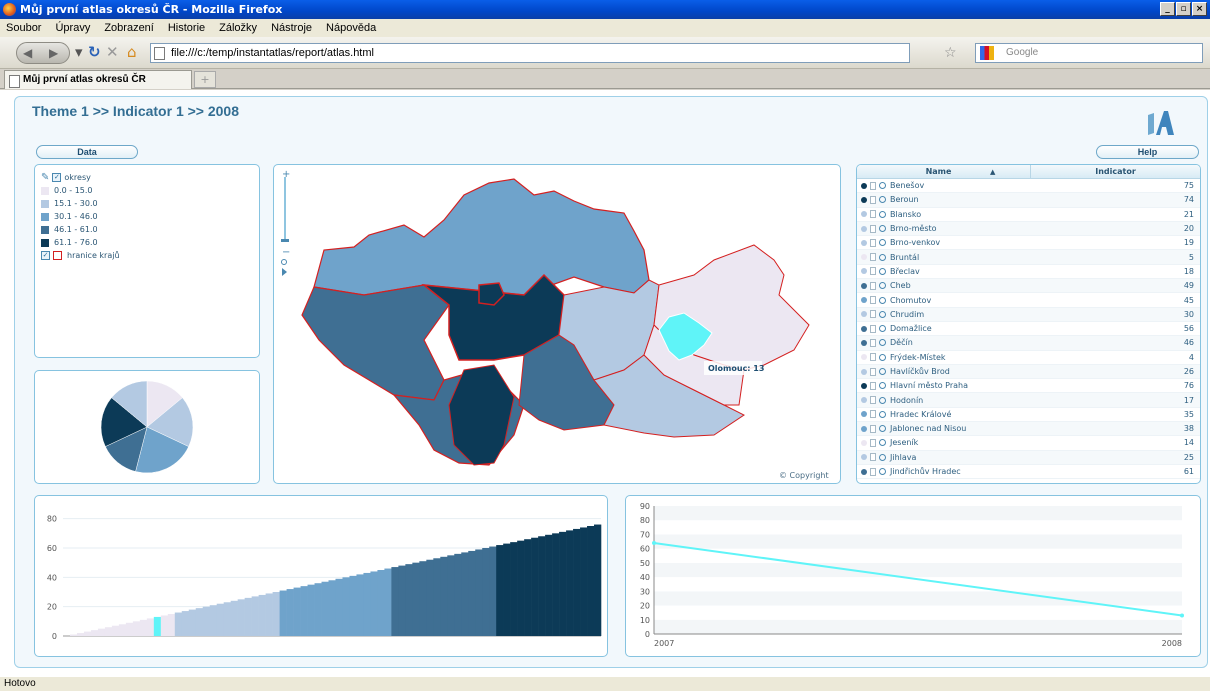 The image size is (1210, 691). What do you see at coordinates (1183, 9) in the screenshot?
I see `maximize-button: ▫` at bounding box center [1183, 9].